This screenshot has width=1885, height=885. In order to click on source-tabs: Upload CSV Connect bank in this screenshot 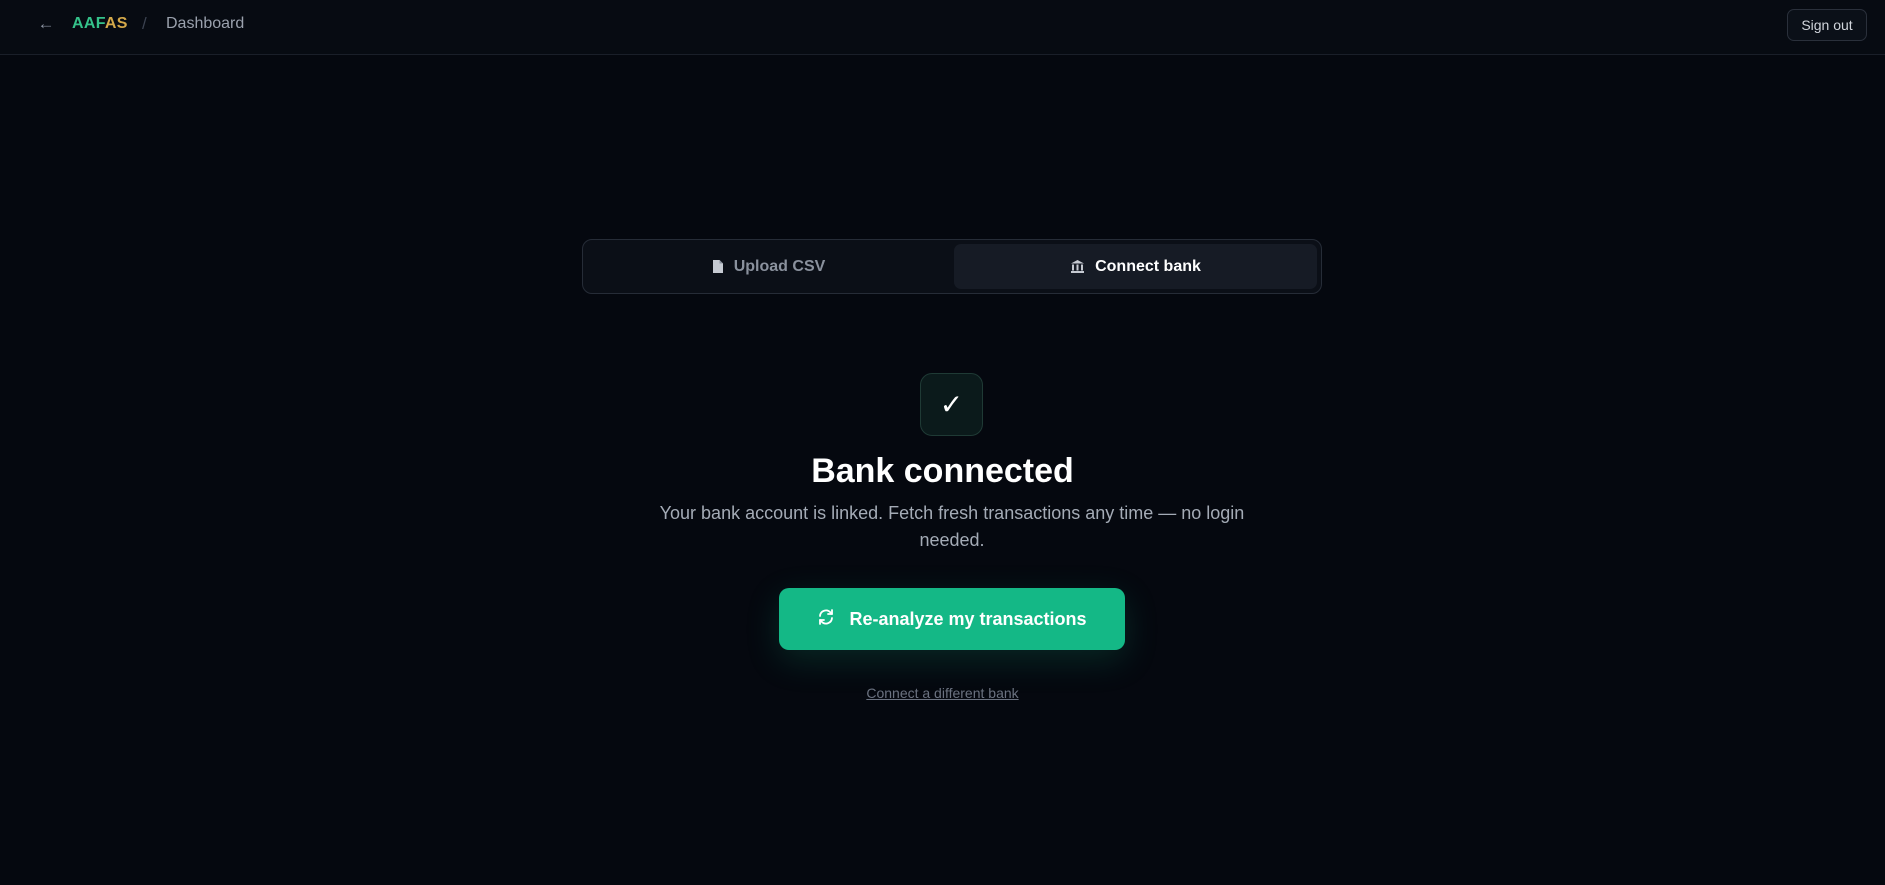, I will do `click(952, 266)`.